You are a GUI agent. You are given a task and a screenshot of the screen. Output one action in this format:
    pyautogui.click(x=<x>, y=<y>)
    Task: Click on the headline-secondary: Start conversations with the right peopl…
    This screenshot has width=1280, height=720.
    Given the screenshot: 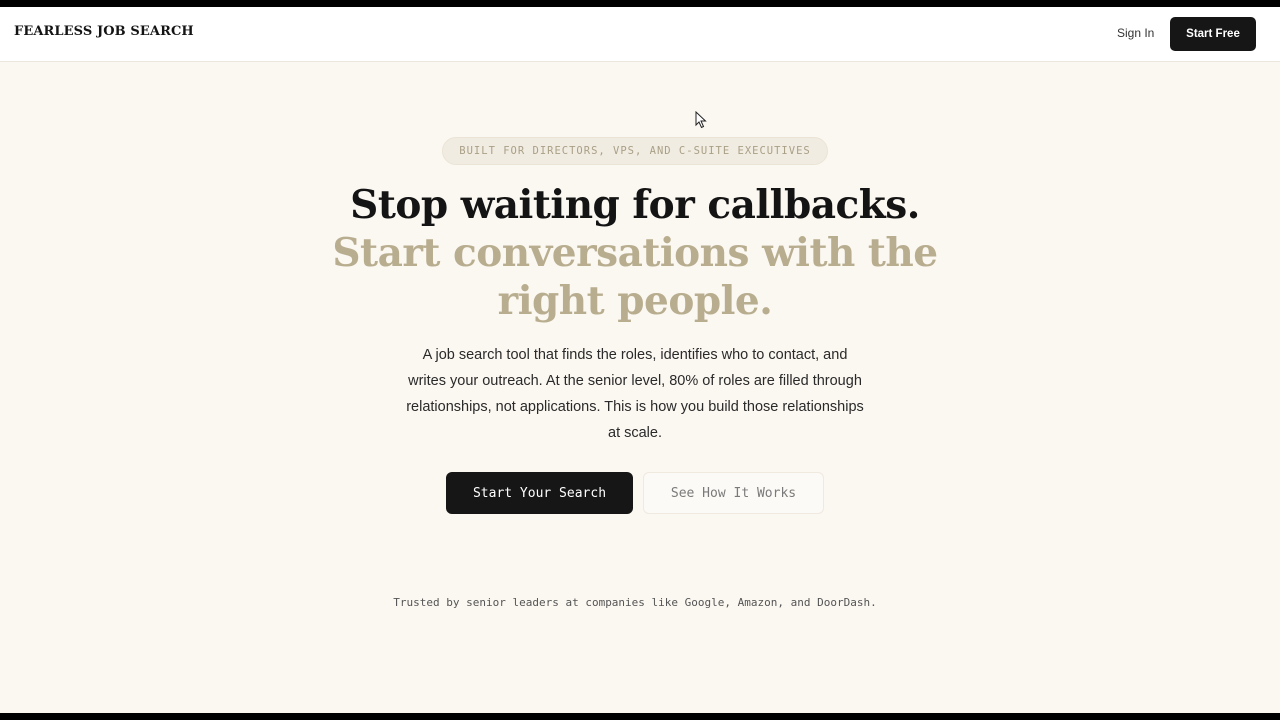 What is the action you would take?
    pyautogui.click(x=635, y=277)
    